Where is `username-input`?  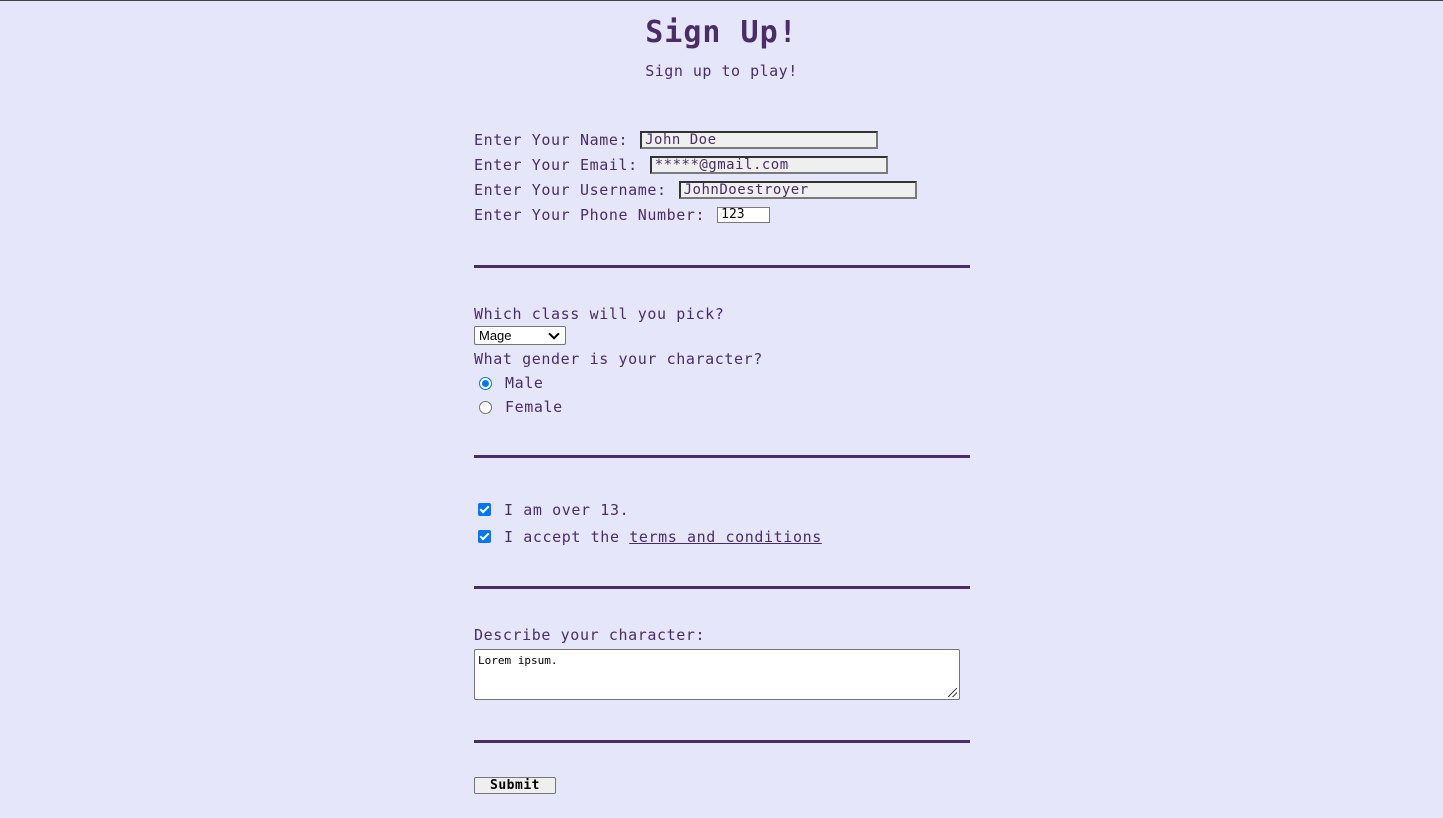 username-input is located at coordinates (797, 189).